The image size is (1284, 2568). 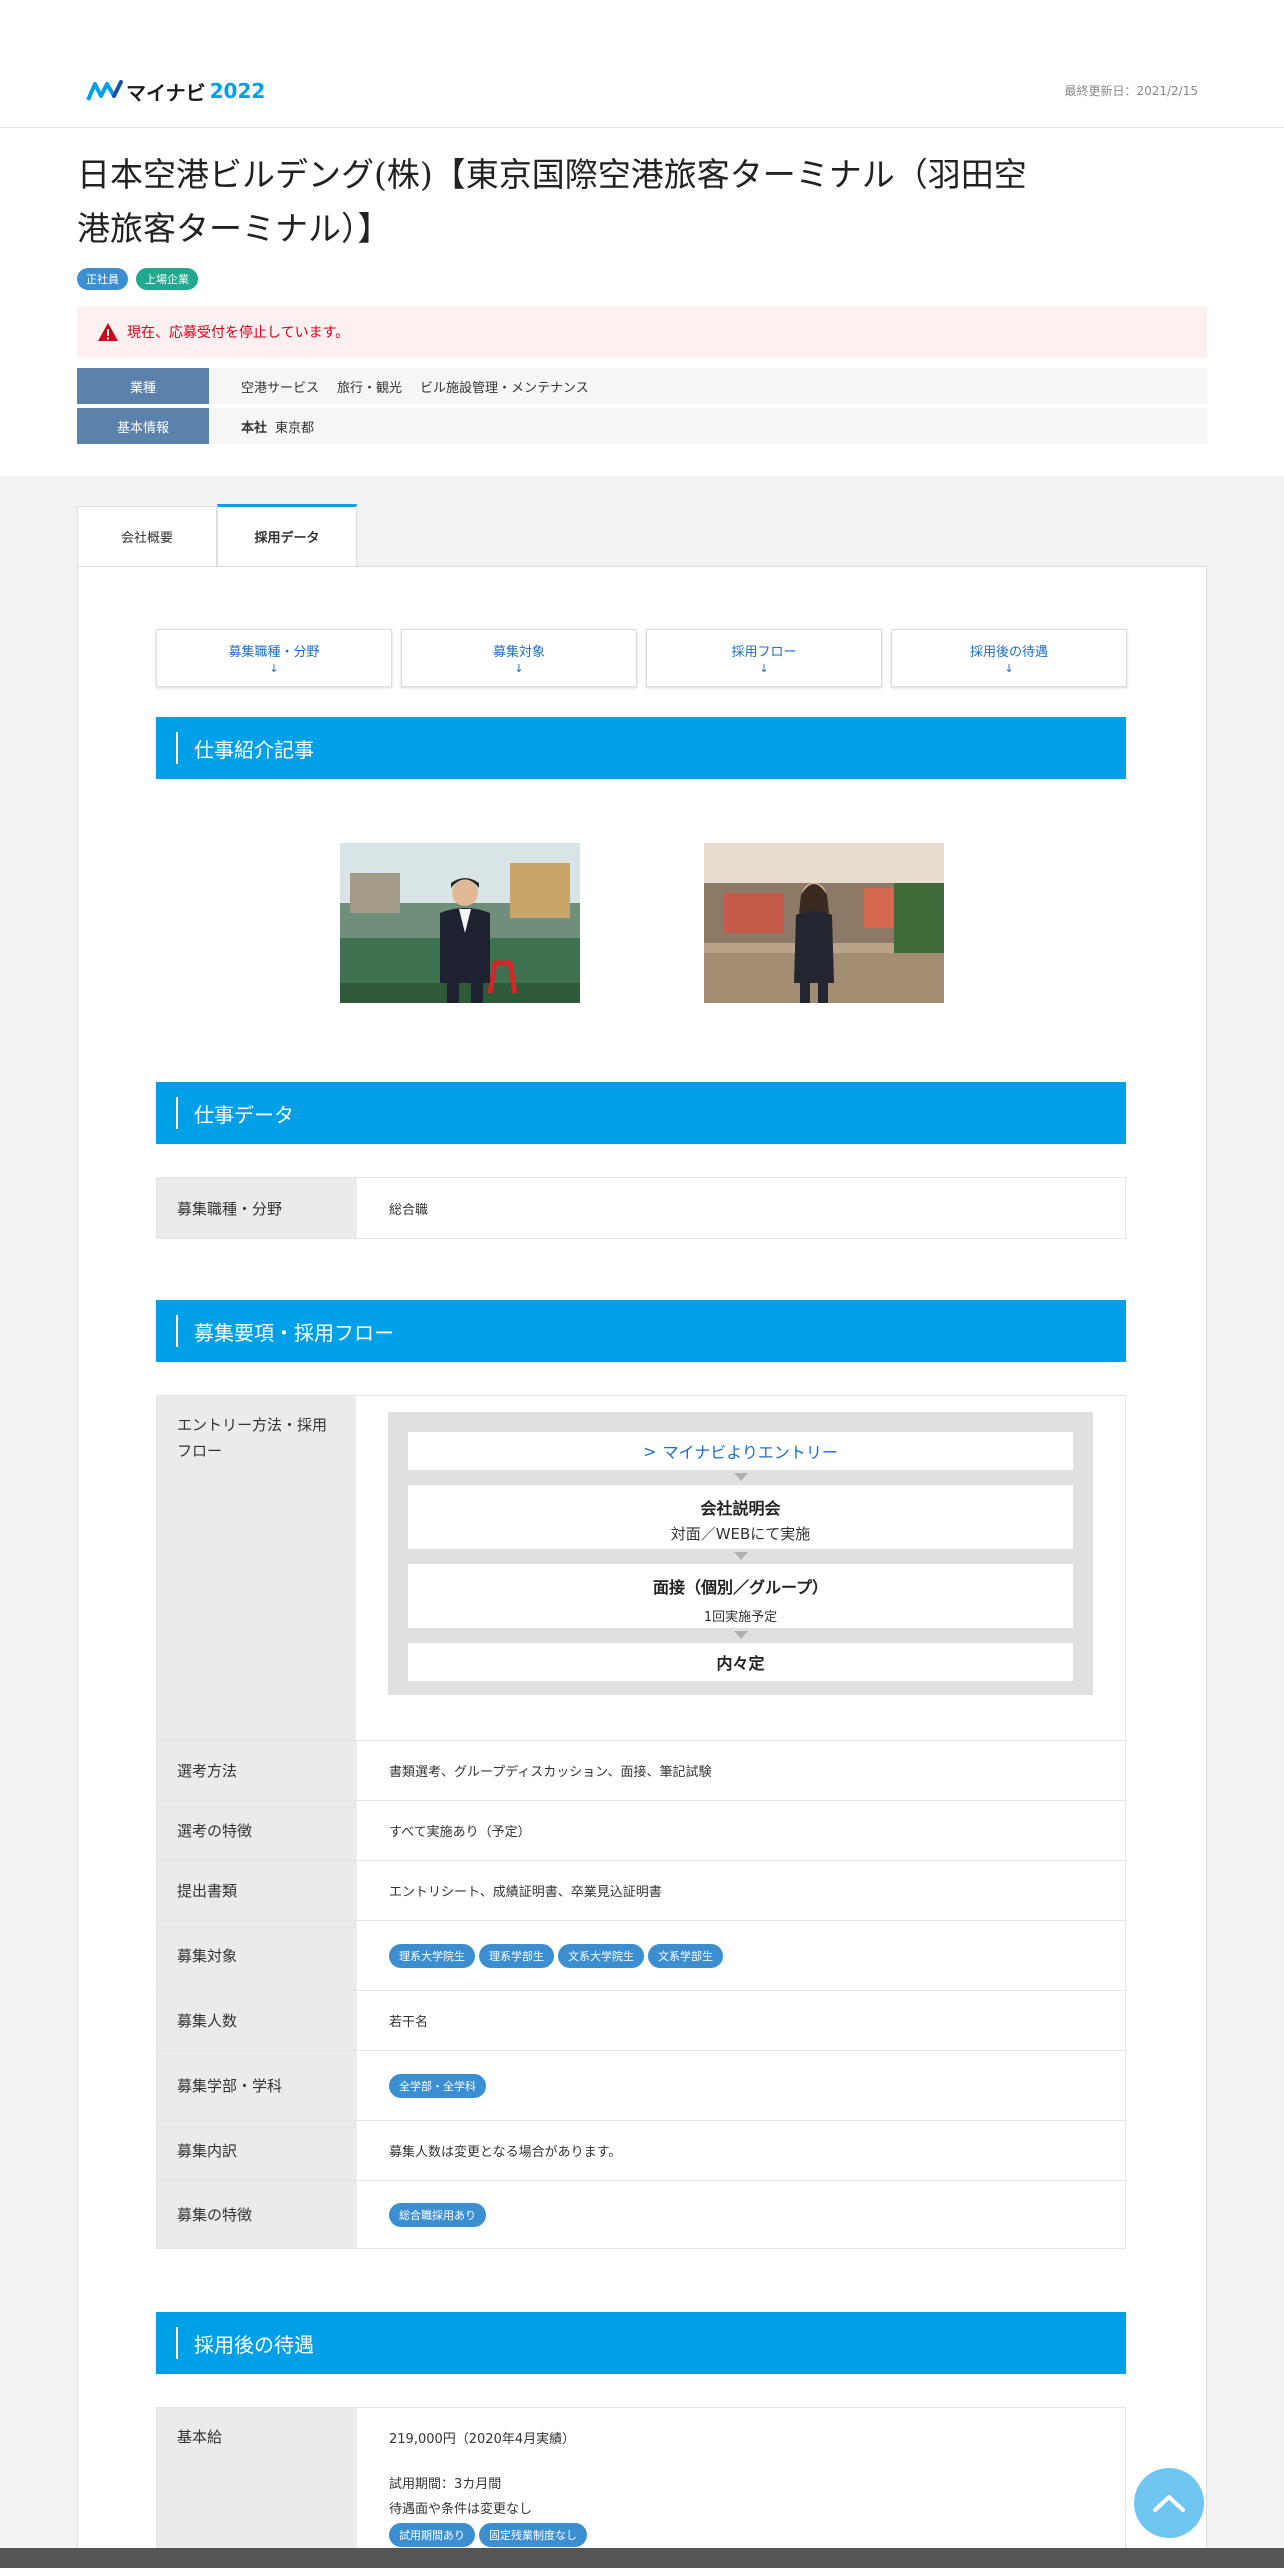 What do you see at coordinates (104, 90) in the screenshot?
I see `mynavi-logo-icon` at bounding box center [104, 90].